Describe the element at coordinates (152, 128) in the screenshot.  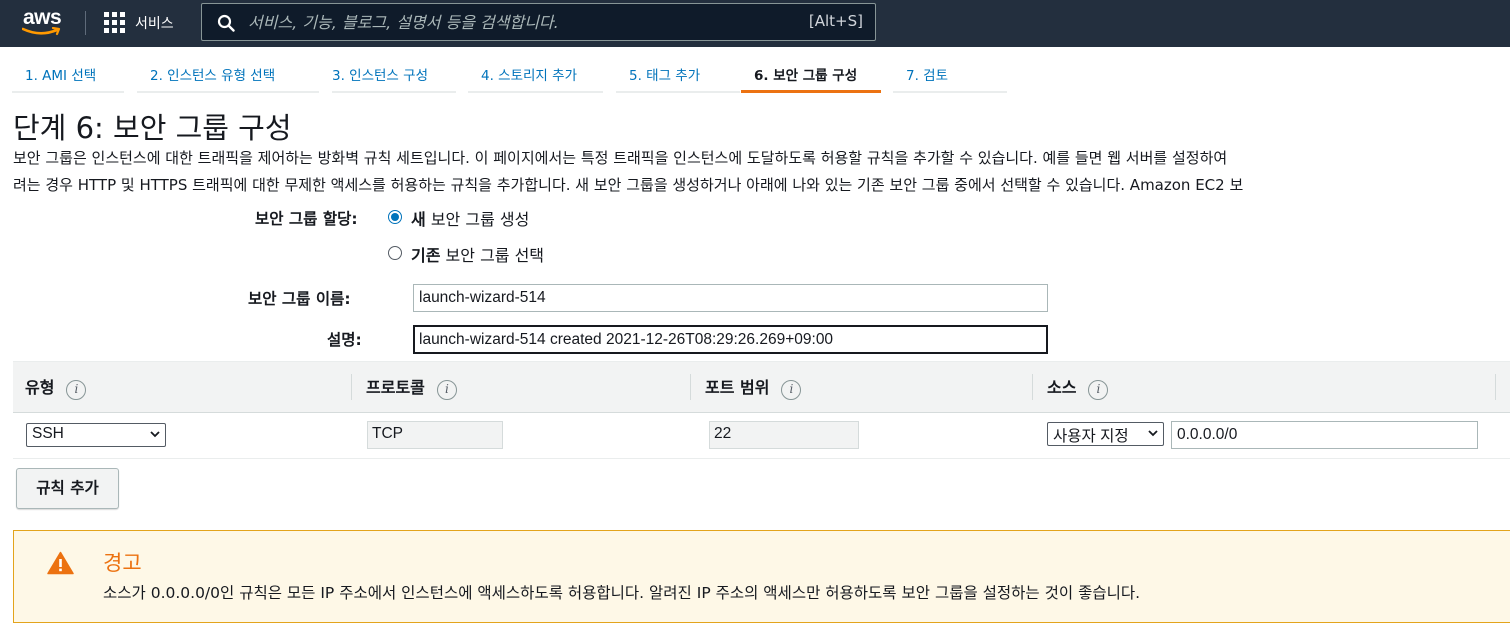
I see `page-title: 단계 6: 보안 그룹 구성` at that location.